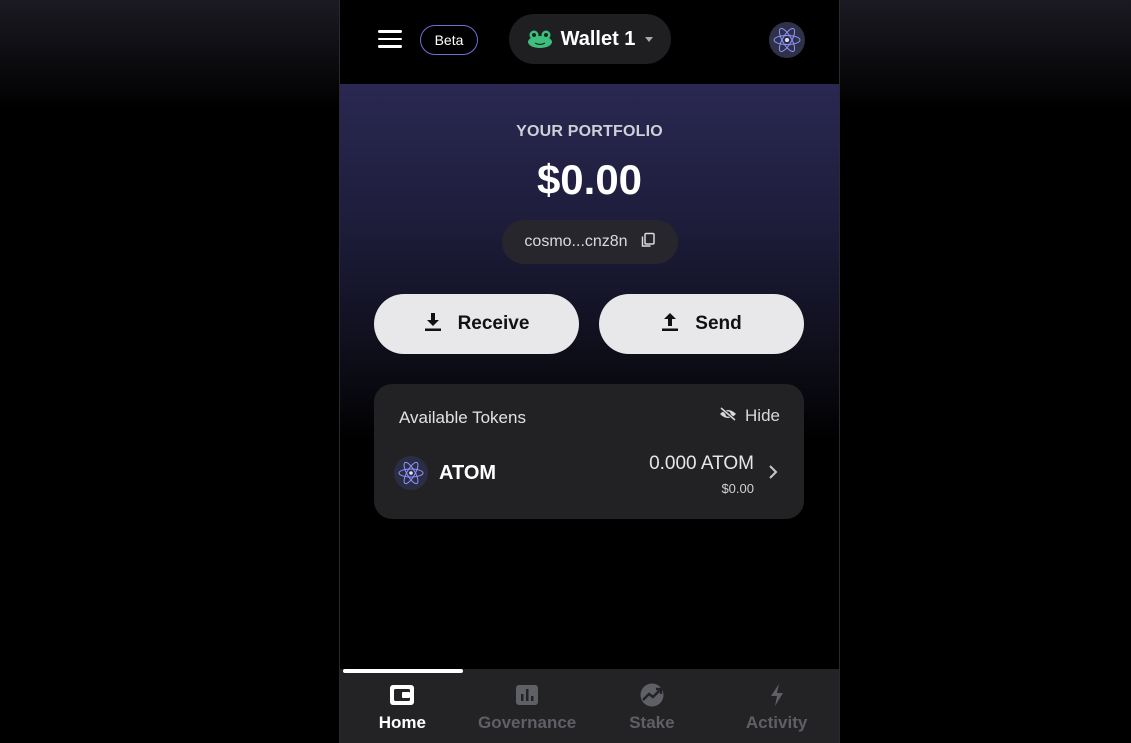 The height and width of the screenshot is (743, 1131). Describe the element at coordinates (589, 131) in the screenshot. I see `portfolio-label: YOUR PORTFOLIO` at that location.